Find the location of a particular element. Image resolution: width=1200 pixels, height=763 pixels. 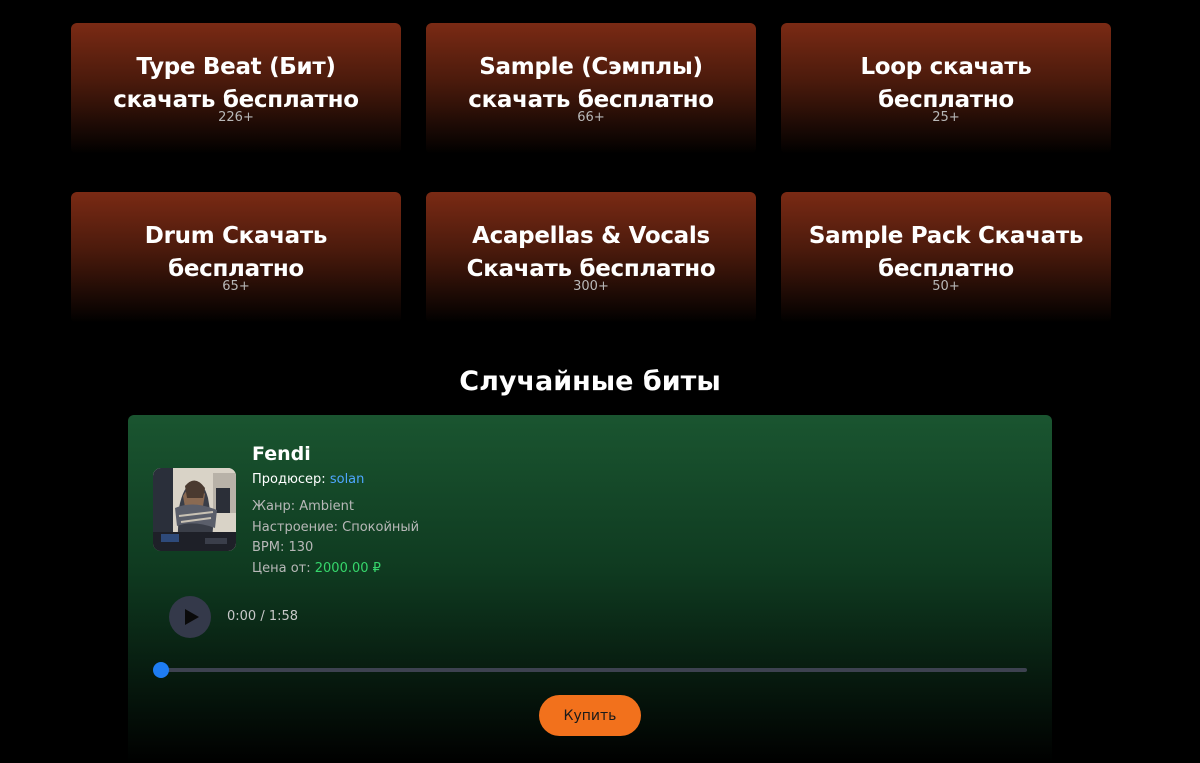

album-cover-image is located at coordinates (194, 509).